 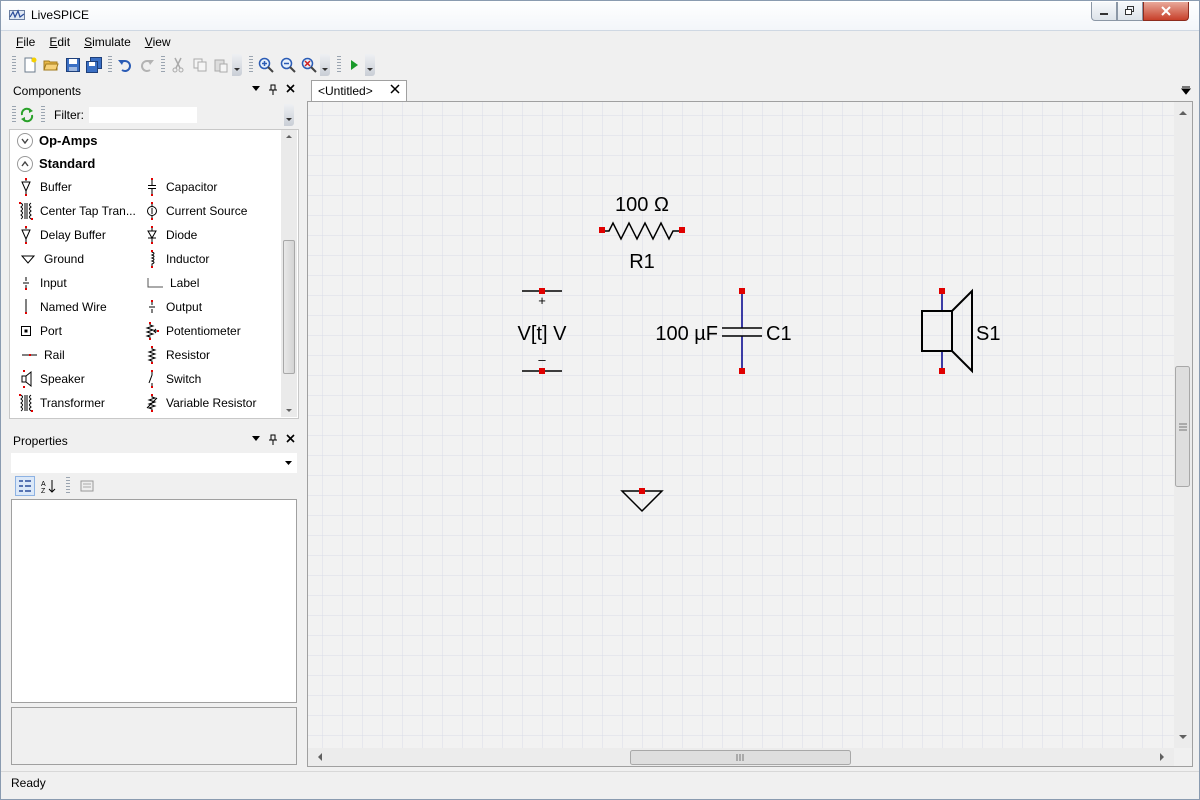 I want to click on component-rail: Rail, so click(x=72, y=355).